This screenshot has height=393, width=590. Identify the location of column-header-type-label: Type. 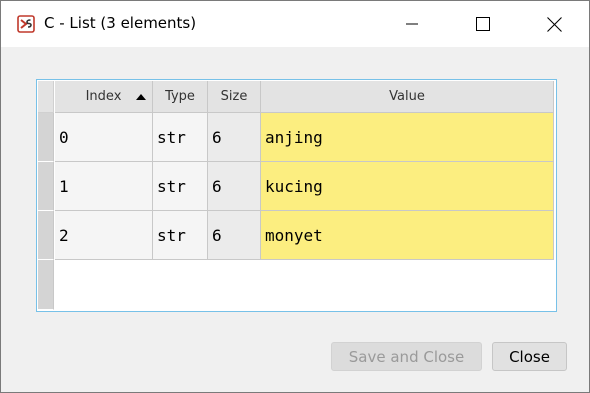
(180, 96).